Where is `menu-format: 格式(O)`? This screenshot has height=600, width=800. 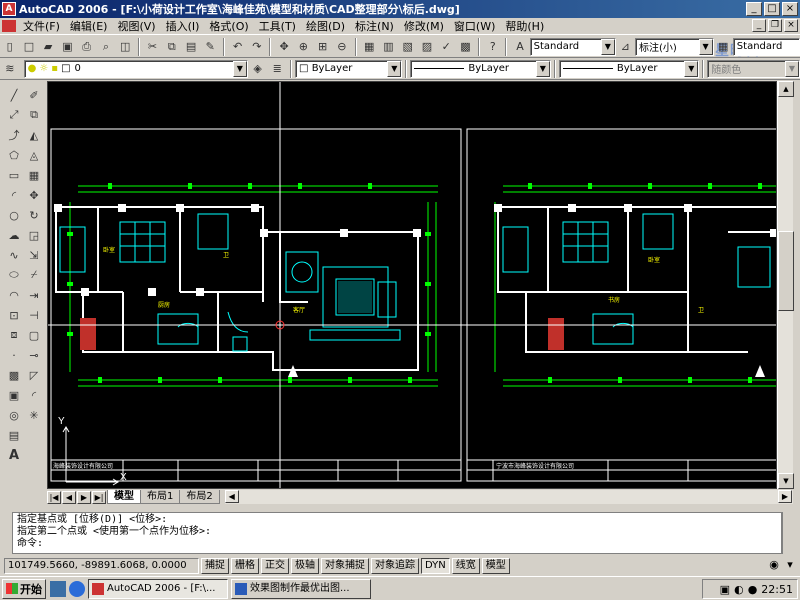 menu-format: 格式(O) is located at coordinates (228, 26).